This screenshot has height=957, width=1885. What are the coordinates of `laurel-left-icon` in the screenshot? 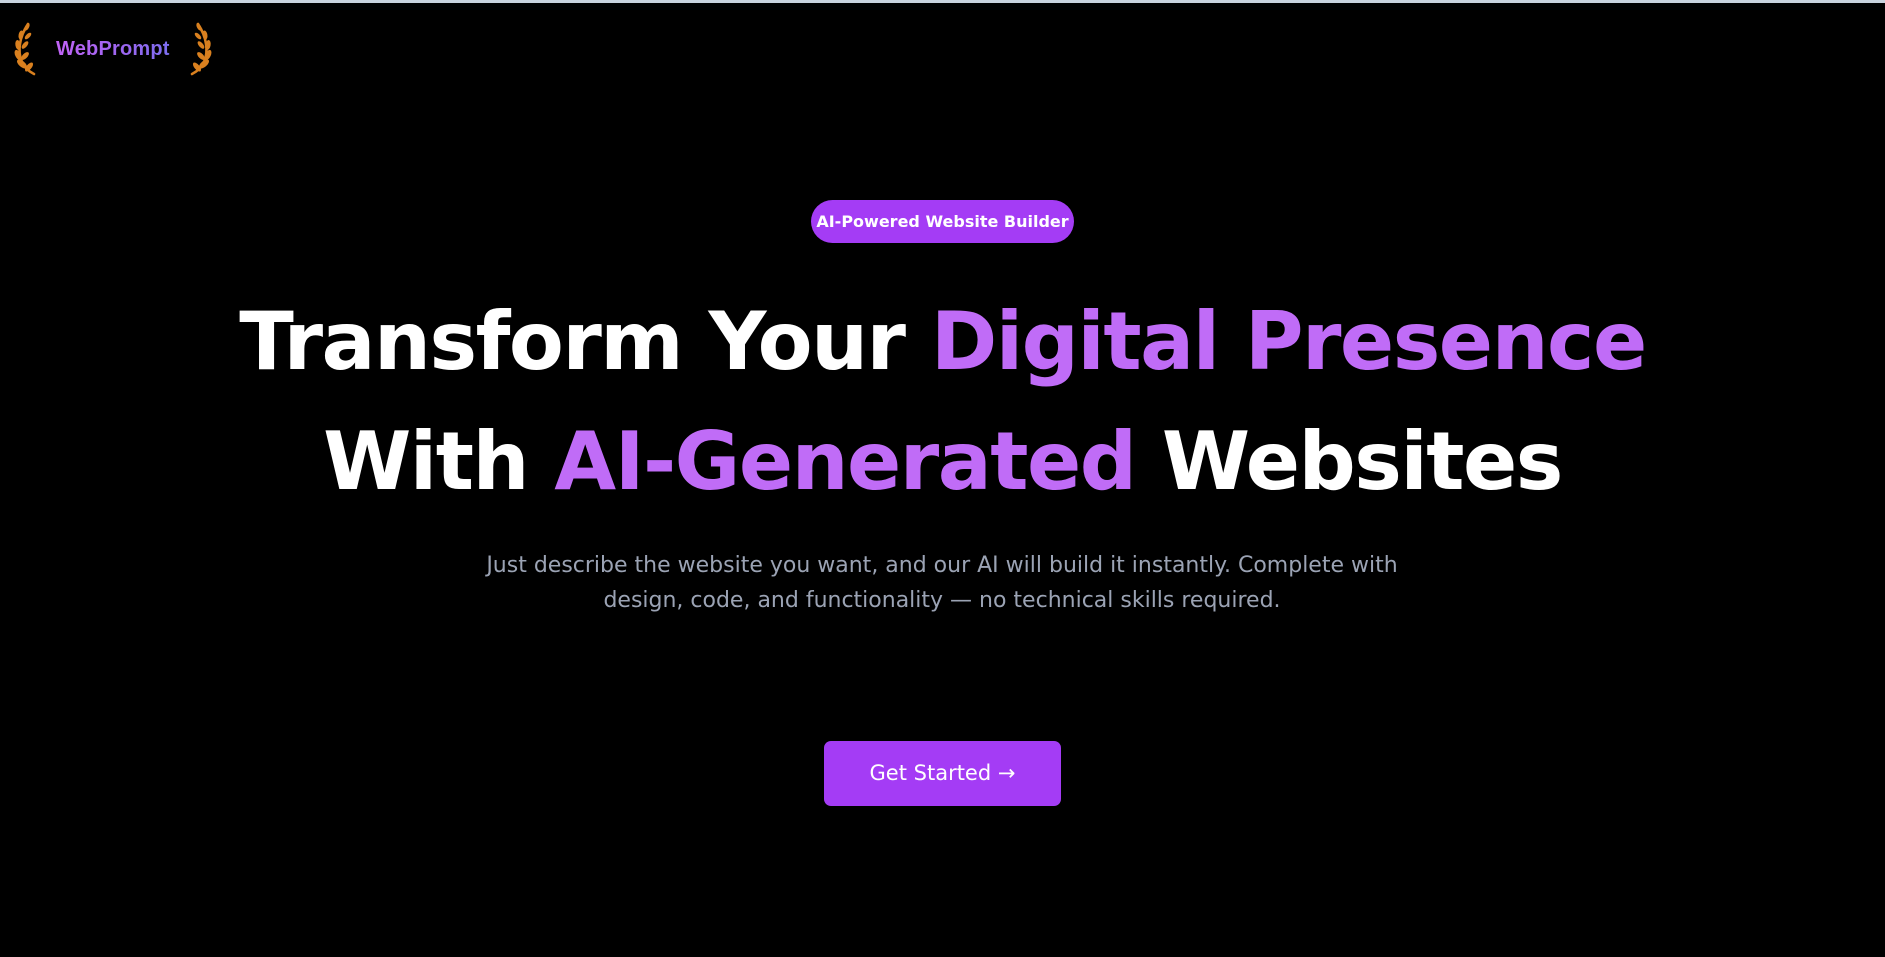 It's located at (25, 49).